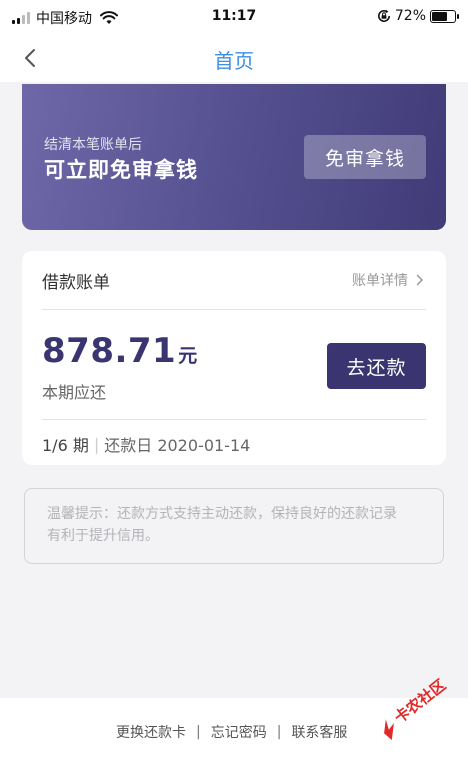 The height and width of the screenshot is (758, 468). What do you see at coordinates (222, 514) in the screenshot?
I see `tip-text-line1: 温馨提示：还款方式支持主动还款，保持良好的还款记录` at bounding box center [222, 514].